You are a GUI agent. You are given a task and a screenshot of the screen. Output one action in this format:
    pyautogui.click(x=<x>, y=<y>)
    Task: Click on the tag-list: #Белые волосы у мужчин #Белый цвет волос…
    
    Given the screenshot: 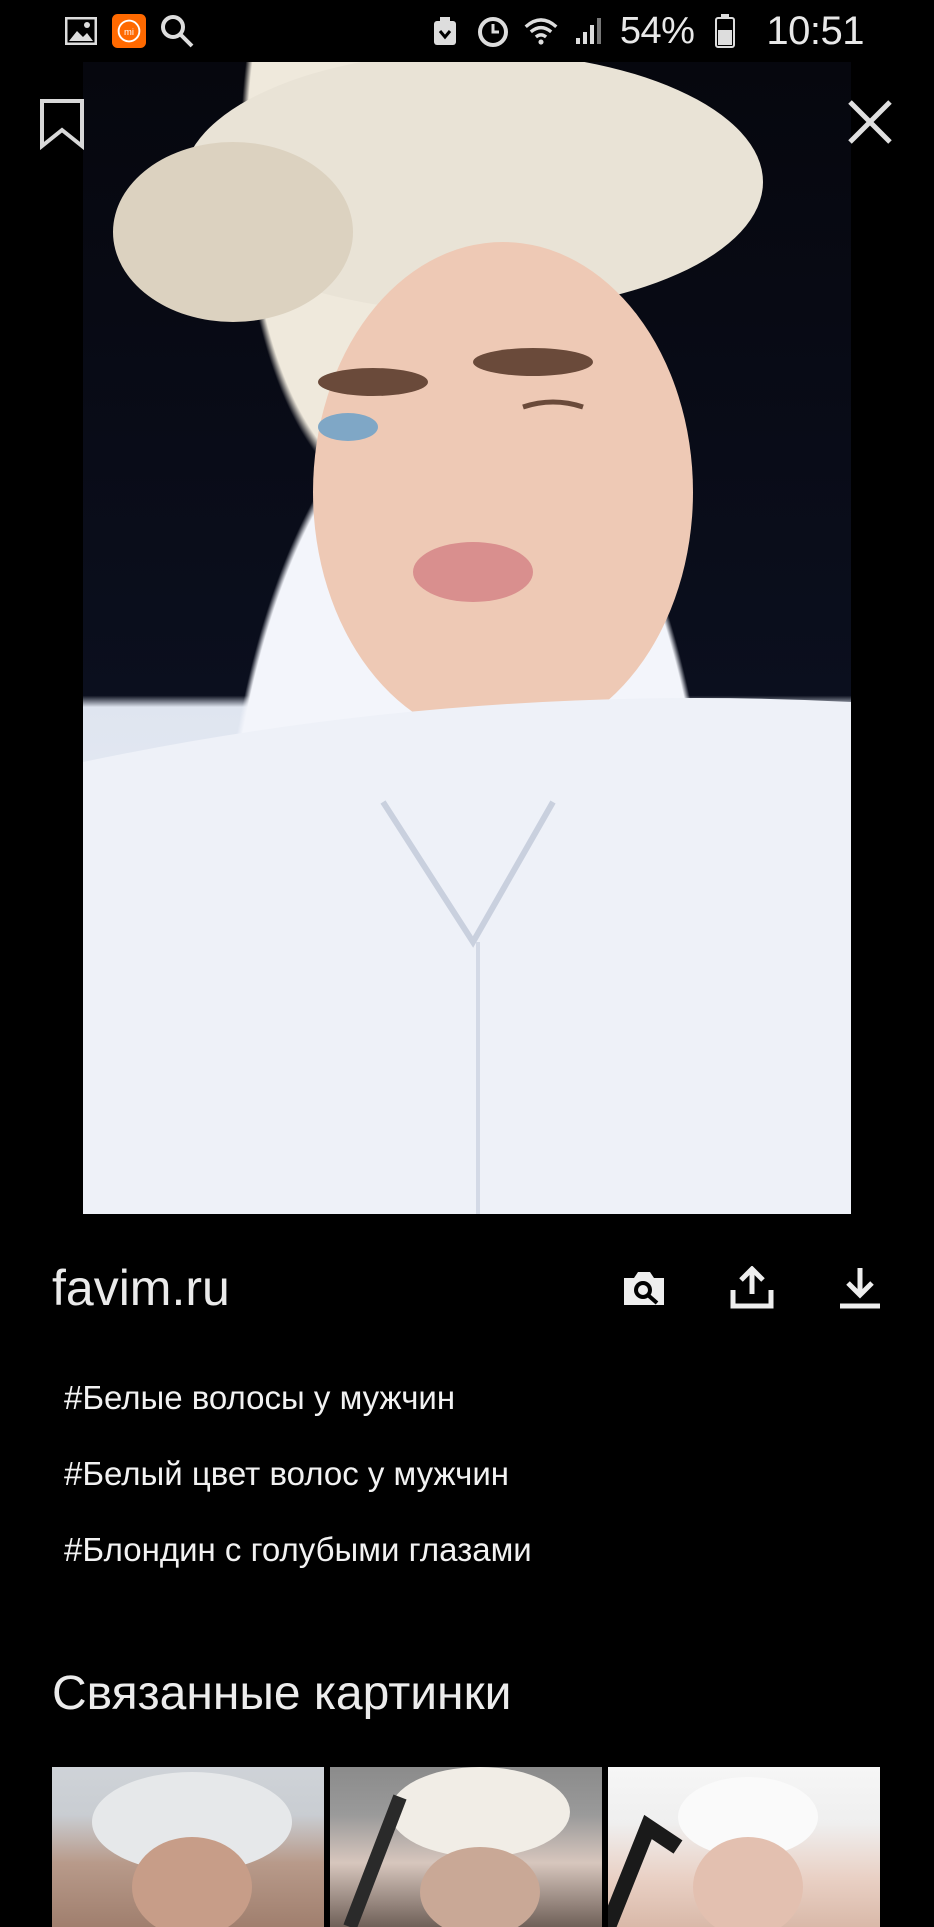 What is the action you would take?
    pyautogui.click(x=298, y=1486)
    